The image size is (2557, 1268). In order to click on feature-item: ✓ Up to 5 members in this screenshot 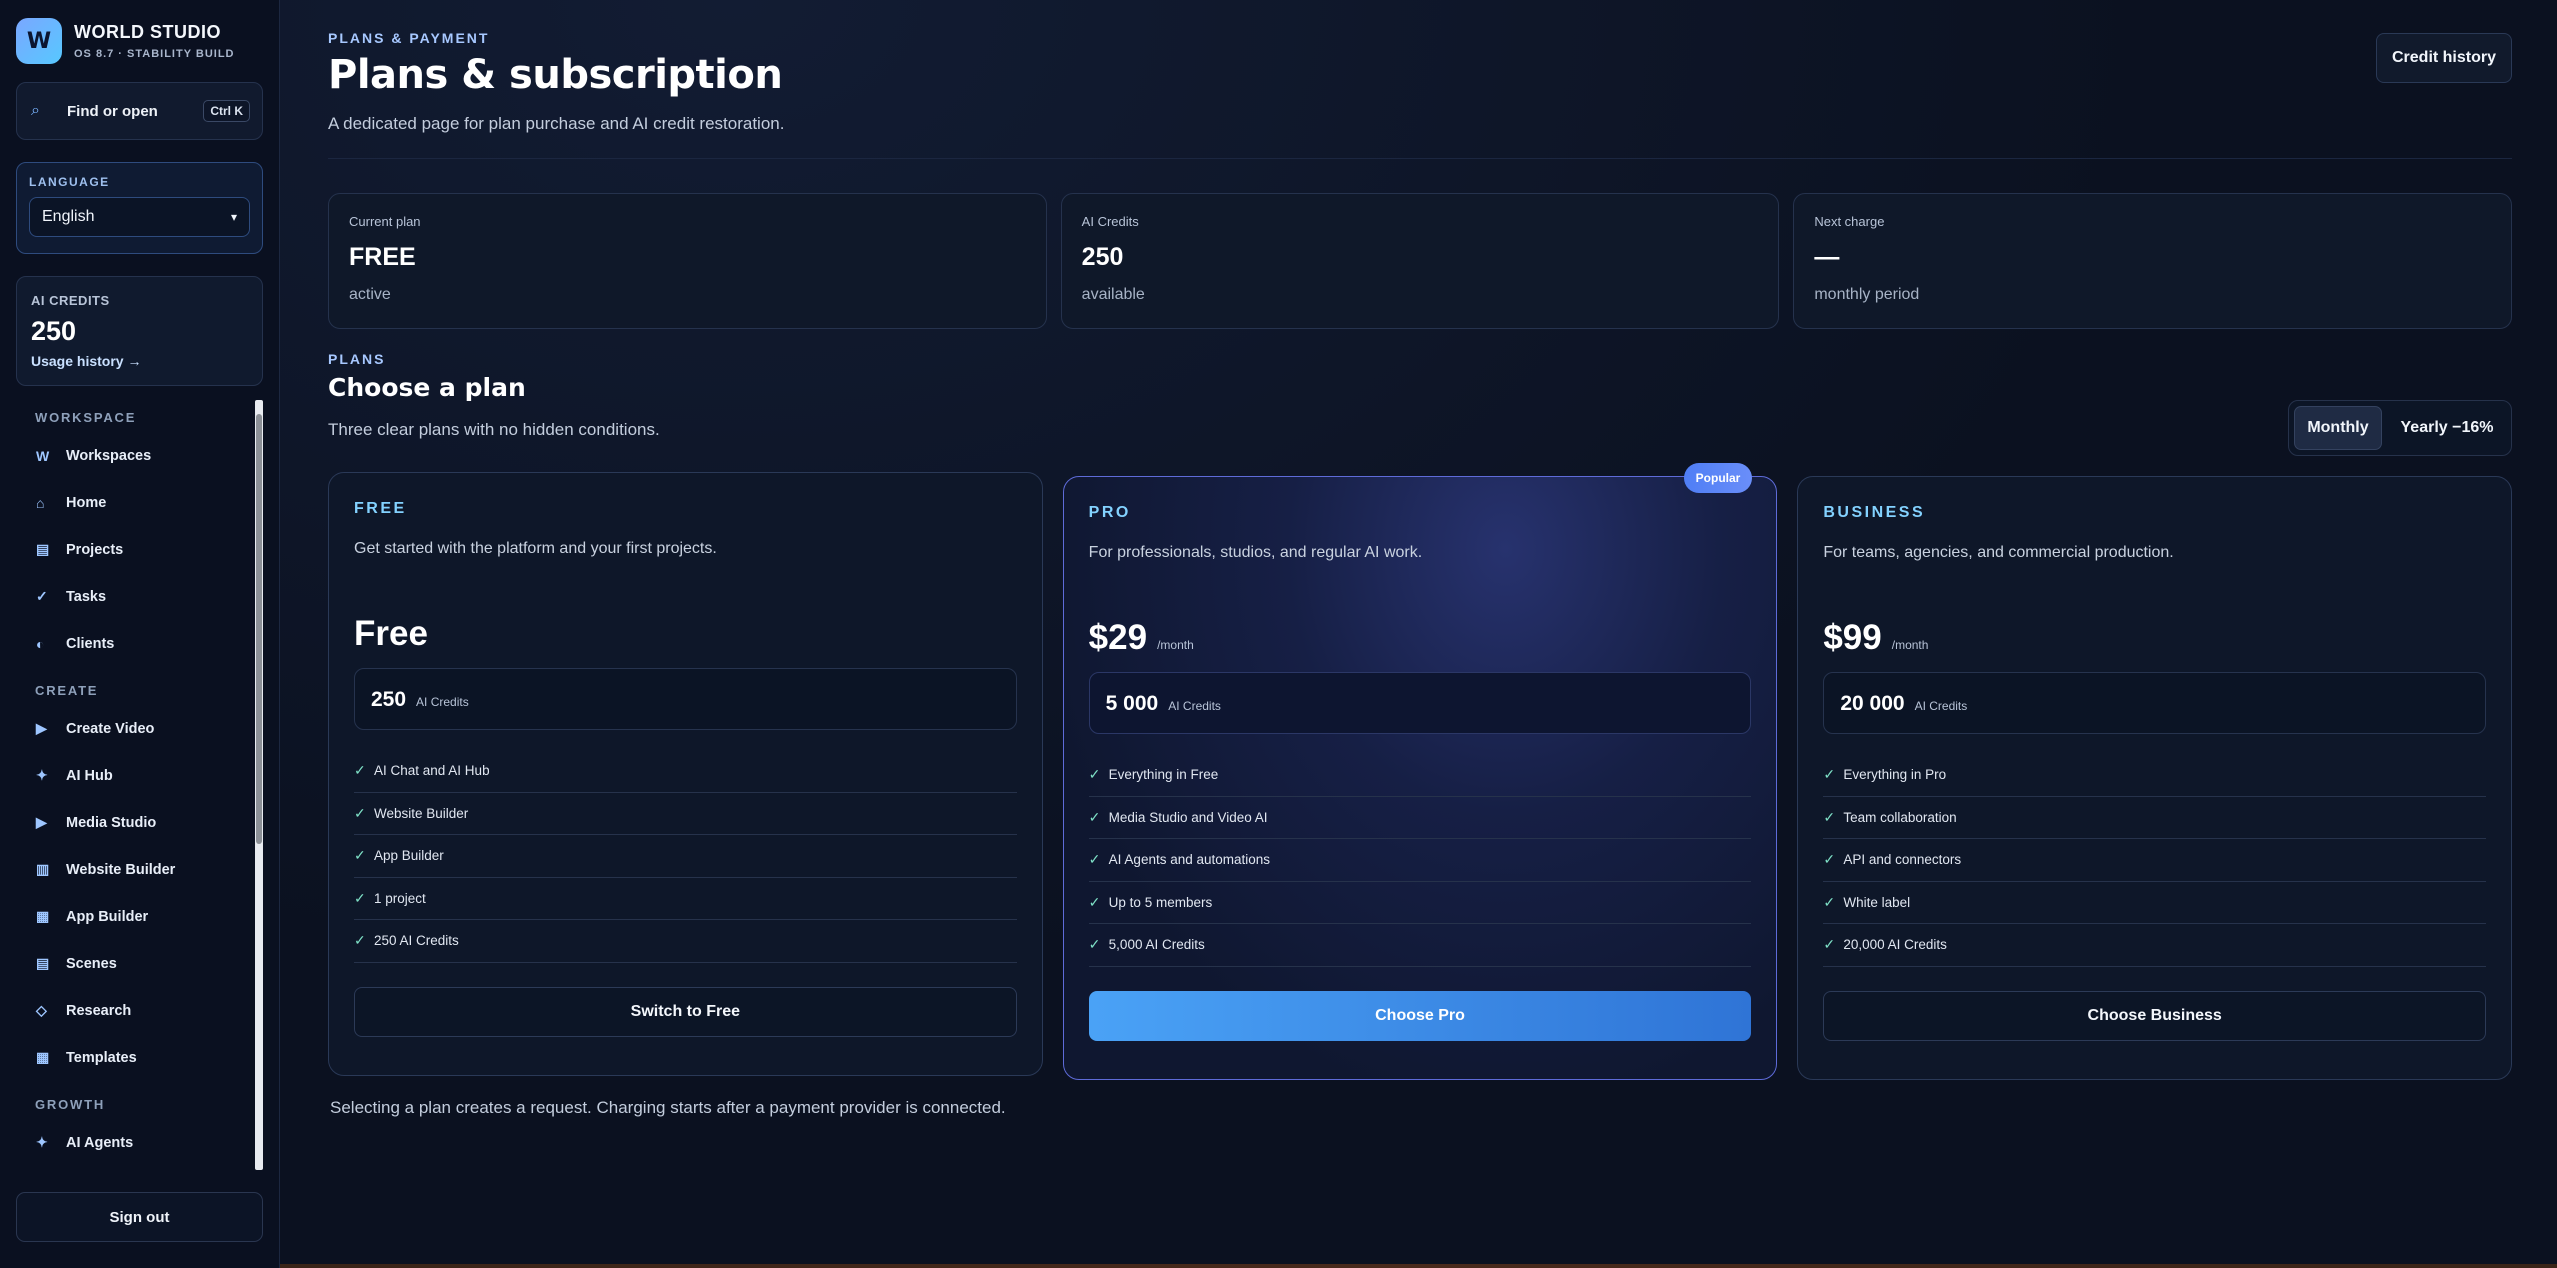, I will do `click(1420, 903)`.